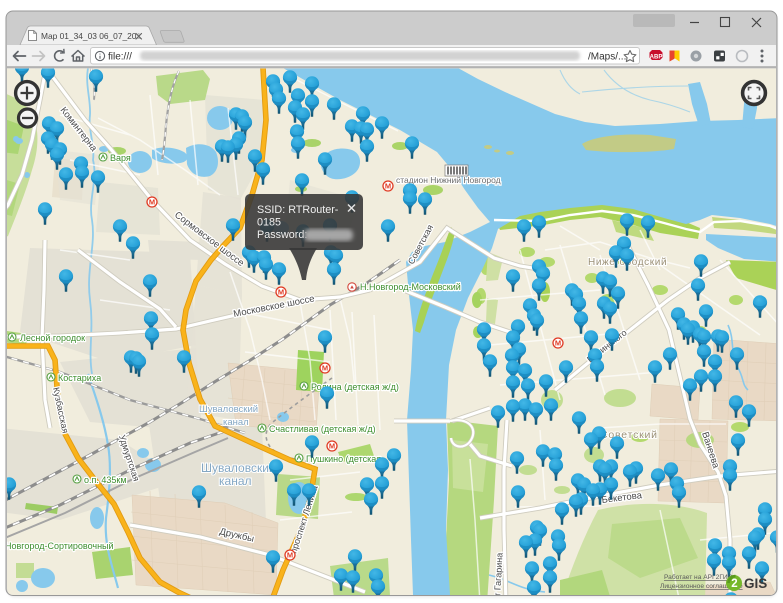 This screenshot has width=783, height=603. What do you see at coordinates (629, 435) in the screenshot?
I see `svg-text: Советский` at bounding box center [629, 435].